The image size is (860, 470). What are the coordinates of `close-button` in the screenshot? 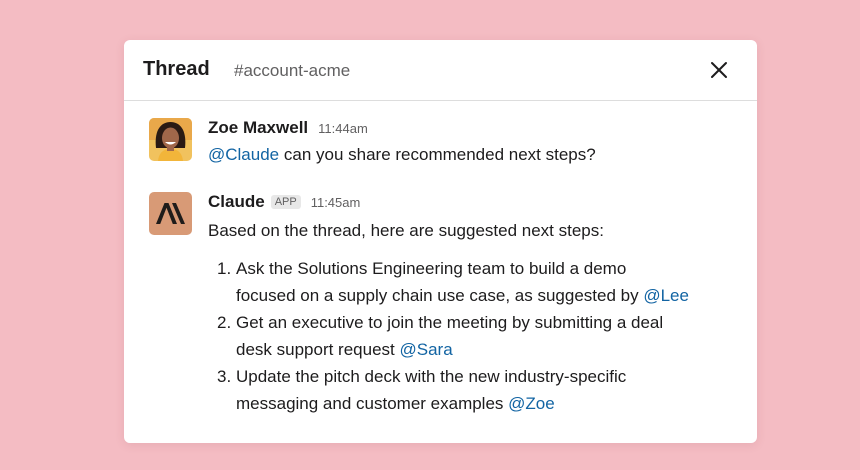 It's located at (719, 70).